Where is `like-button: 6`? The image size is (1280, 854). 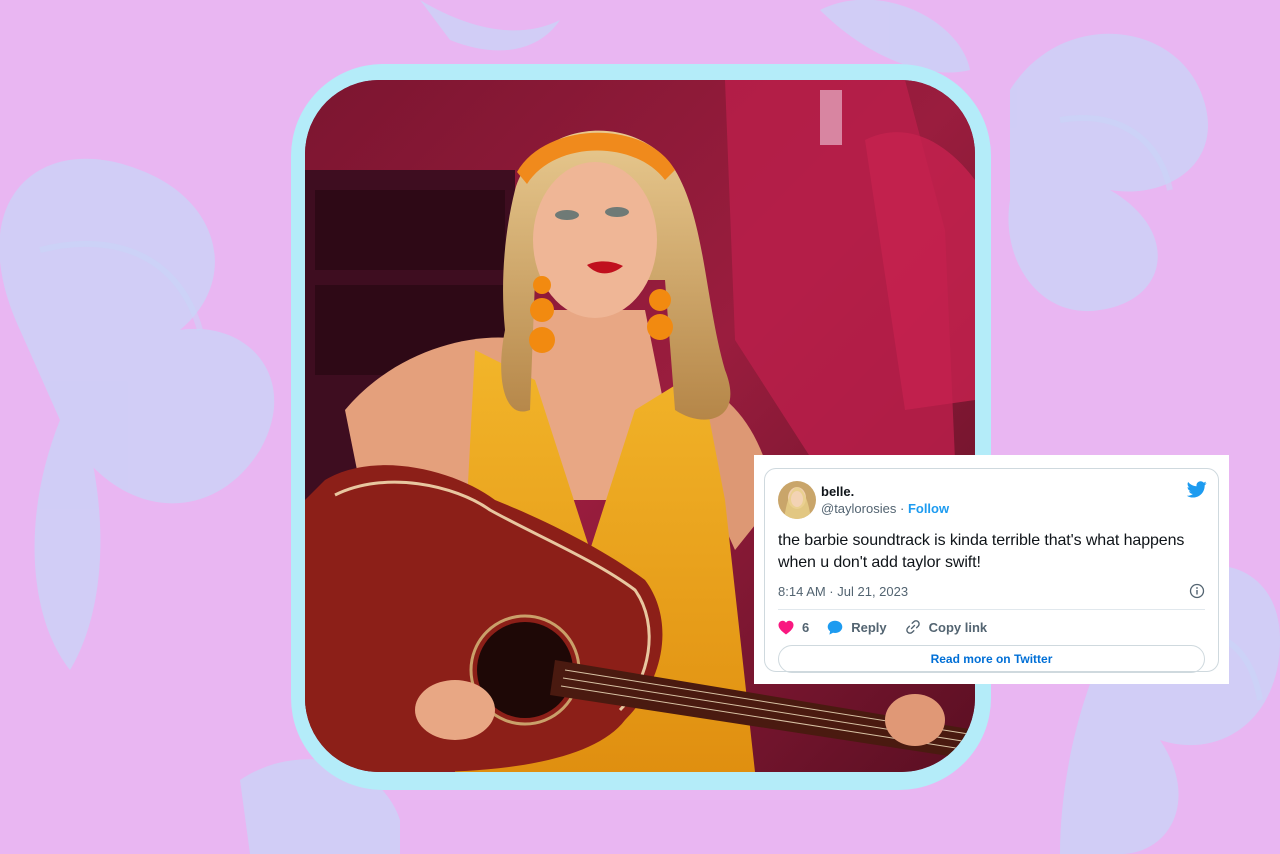 like-button: 6 is located at coordinates (793, 627).